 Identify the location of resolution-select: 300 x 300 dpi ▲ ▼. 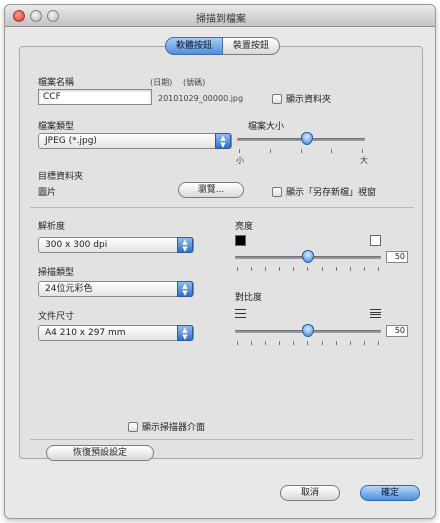
(116, 245).